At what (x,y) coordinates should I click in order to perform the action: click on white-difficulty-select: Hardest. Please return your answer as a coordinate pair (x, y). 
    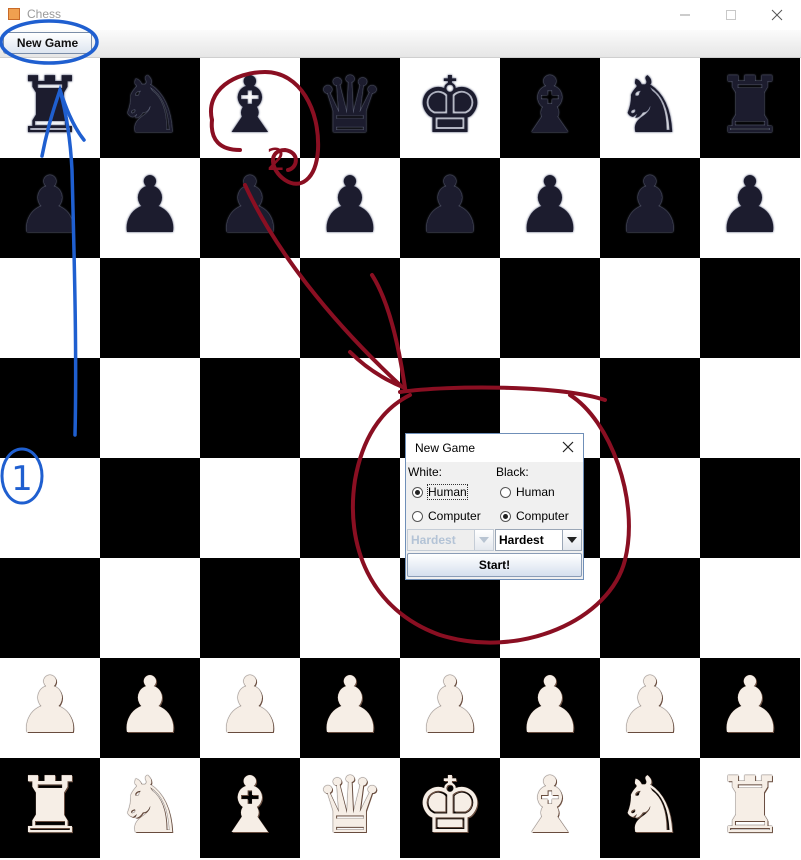
    Looking at the image, I should click on (450, 540).